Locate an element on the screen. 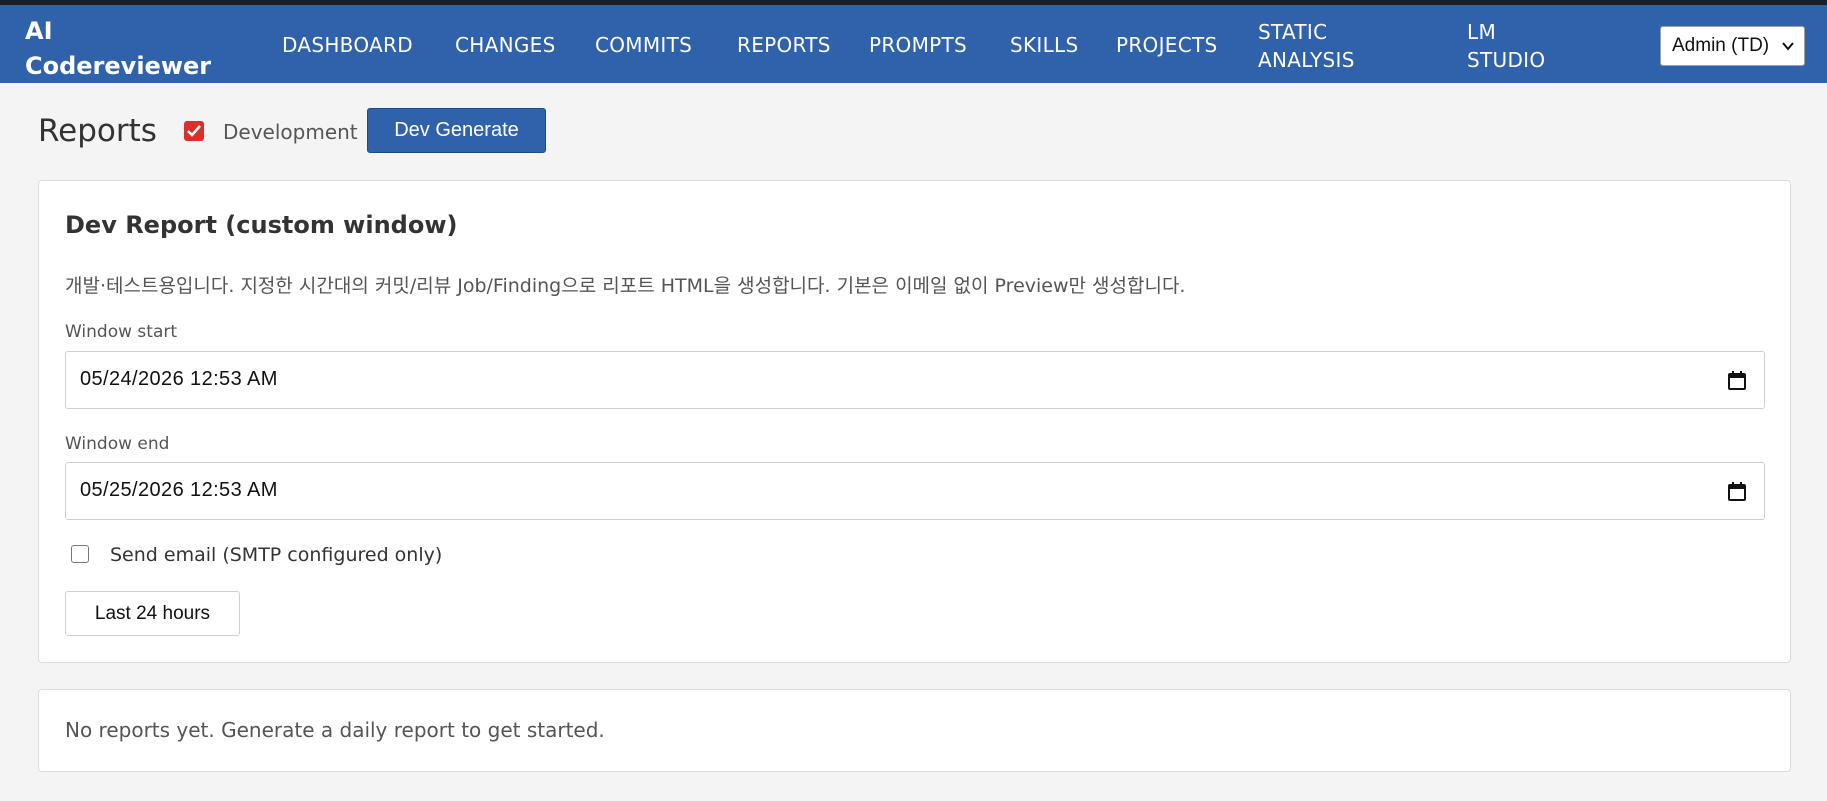 The image size is (1827, 801). send-email-checkbox is located at coordinates (80, 554).